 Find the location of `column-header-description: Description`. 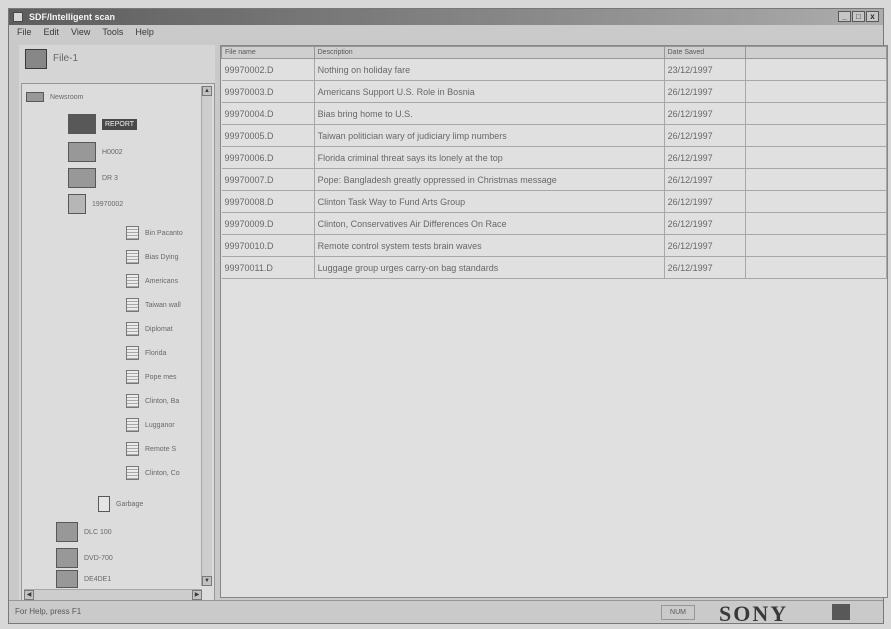

column-header-description: Description is located at coordinates (489, 52).